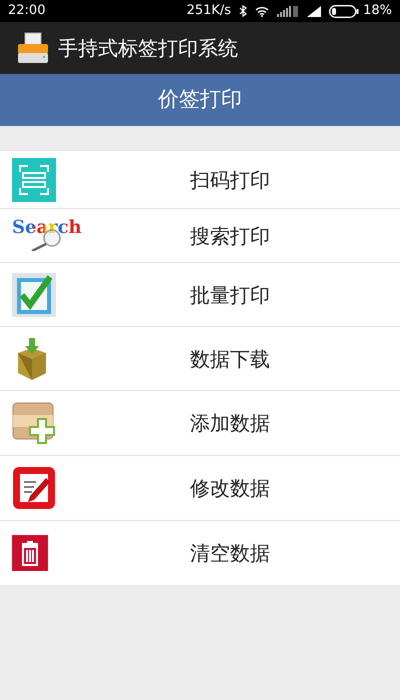 The image size is (400, 700). I want to click on network-speed: 251K/s, so click(209, 11).